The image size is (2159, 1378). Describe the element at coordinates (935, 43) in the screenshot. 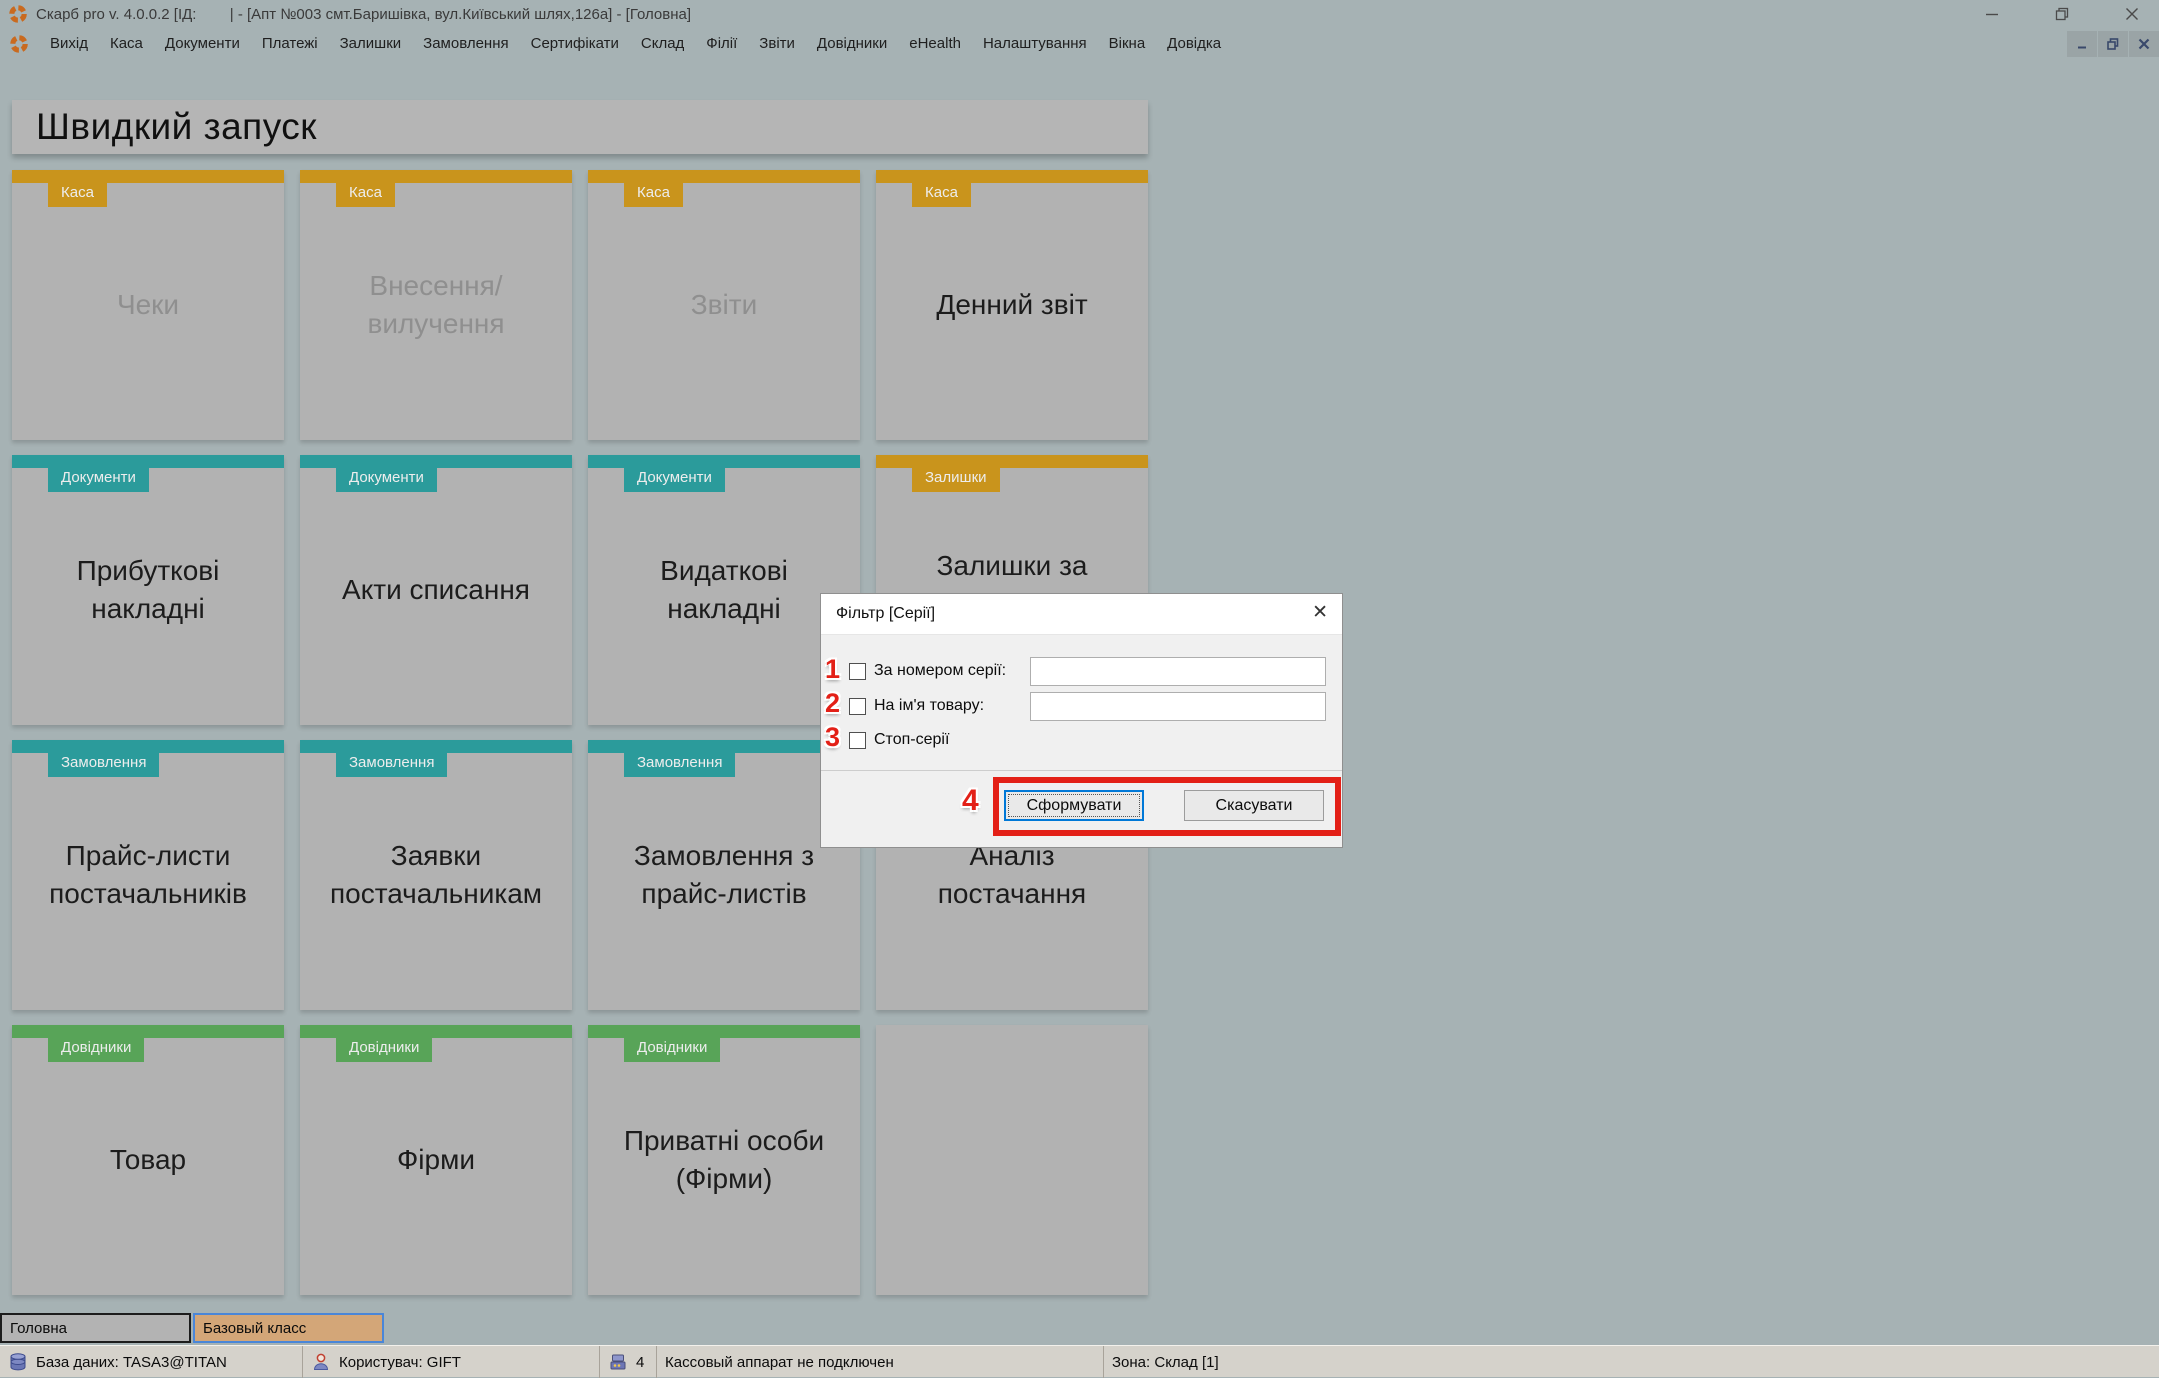

I see `menu-item-ehealth: eHealth` at that location.